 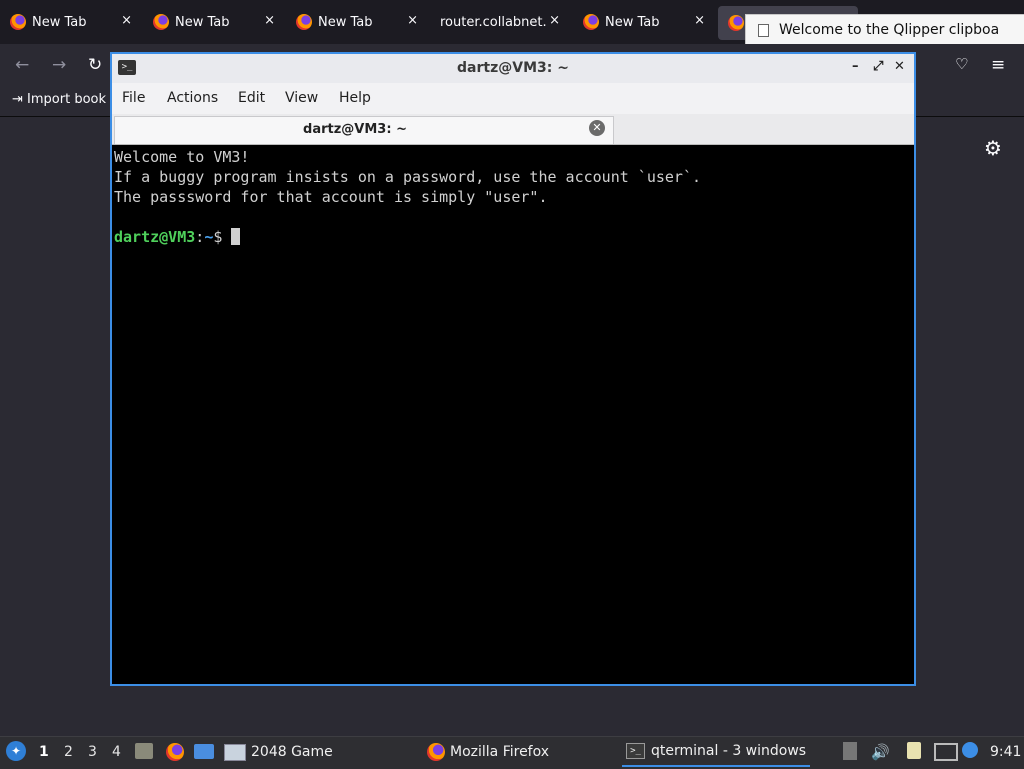 What do you see at coordinates (133, 98) in the screenshot?
I see `menu-file: File` at bounding box center [133, 98].